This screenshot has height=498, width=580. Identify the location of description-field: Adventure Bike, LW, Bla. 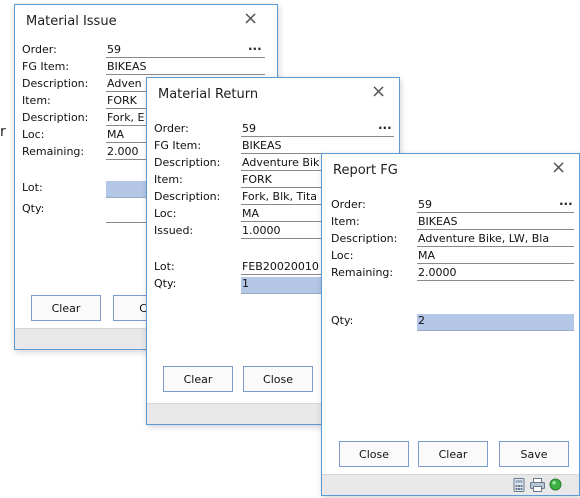
(495, 239).